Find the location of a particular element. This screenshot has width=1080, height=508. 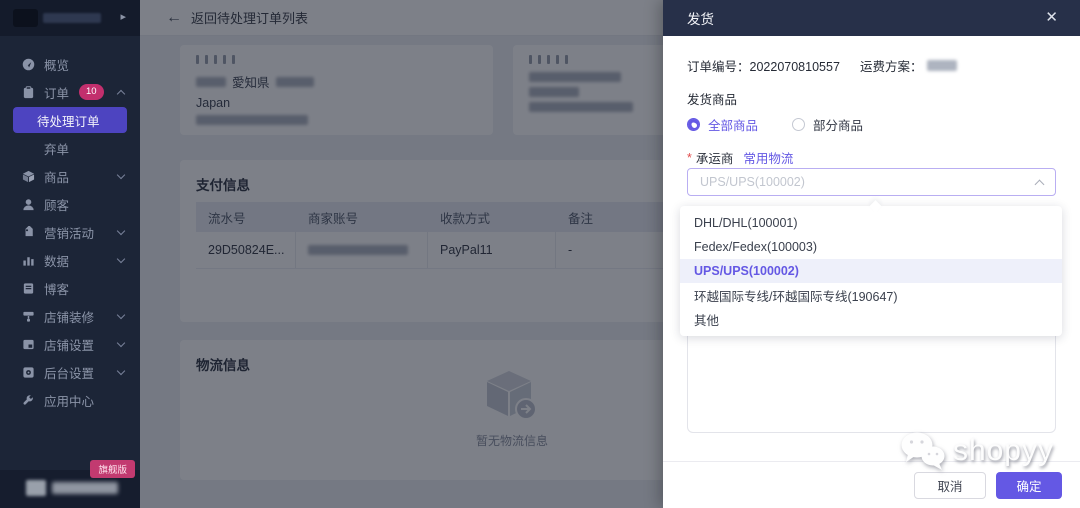

radio-all-label: 全部商品 is located at coordinates (733, 124).